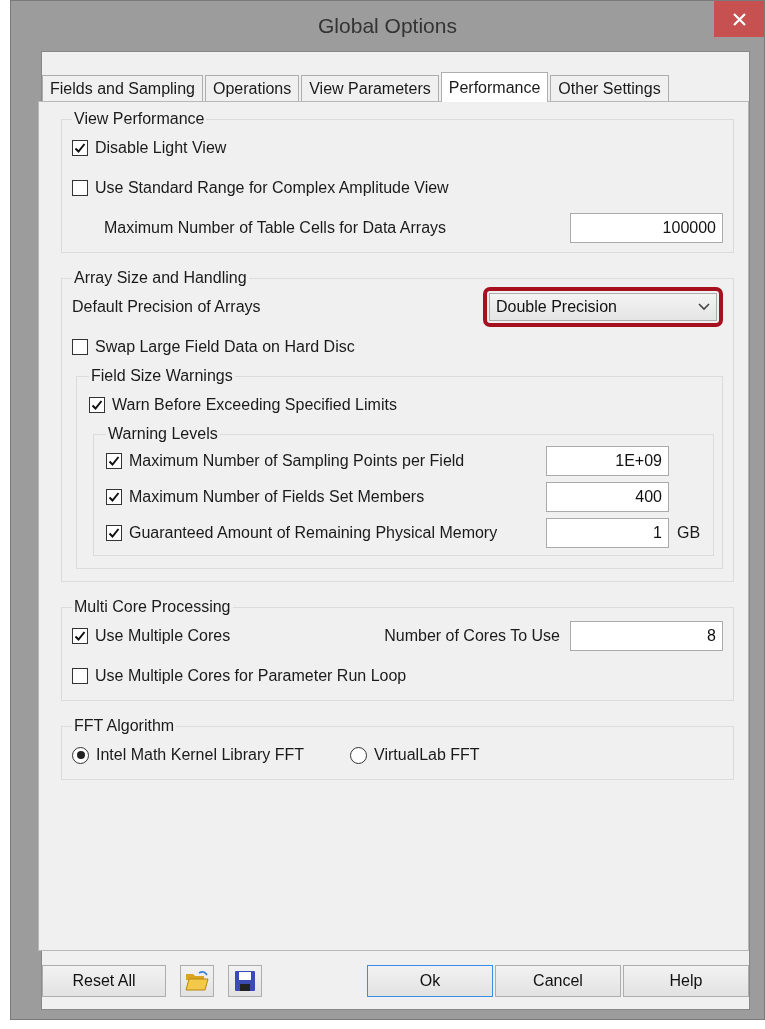  What do you see at coordinates (494, 87) in the screenshot?
I see `tab: Performance` at bounding box center [494, 87].